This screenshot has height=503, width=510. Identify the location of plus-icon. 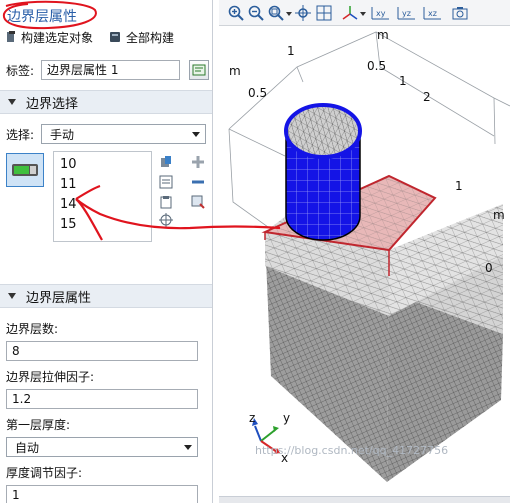
(198, 162).